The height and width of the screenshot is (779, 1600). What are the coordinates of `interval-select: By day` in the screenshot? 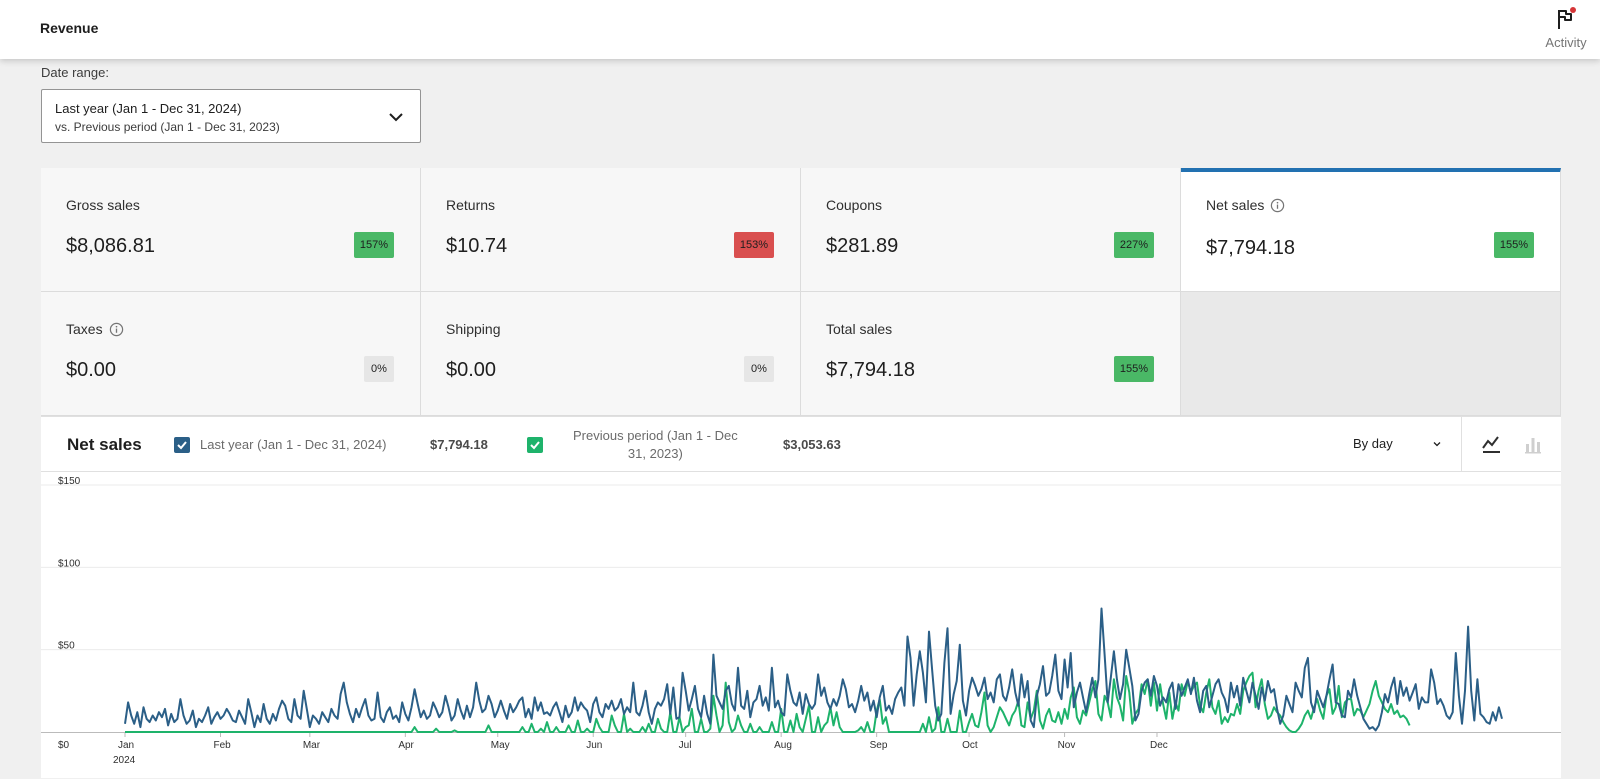 It's located at (1398, 443).